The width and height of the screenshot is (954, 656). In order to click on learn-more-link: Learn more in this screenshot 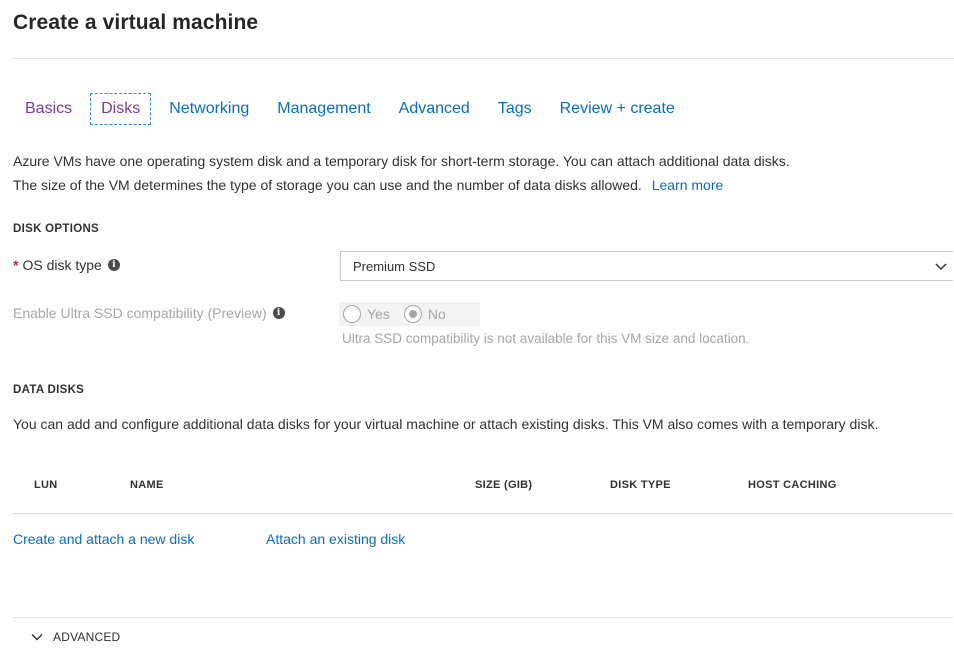, I will do `click(688, 185)`.